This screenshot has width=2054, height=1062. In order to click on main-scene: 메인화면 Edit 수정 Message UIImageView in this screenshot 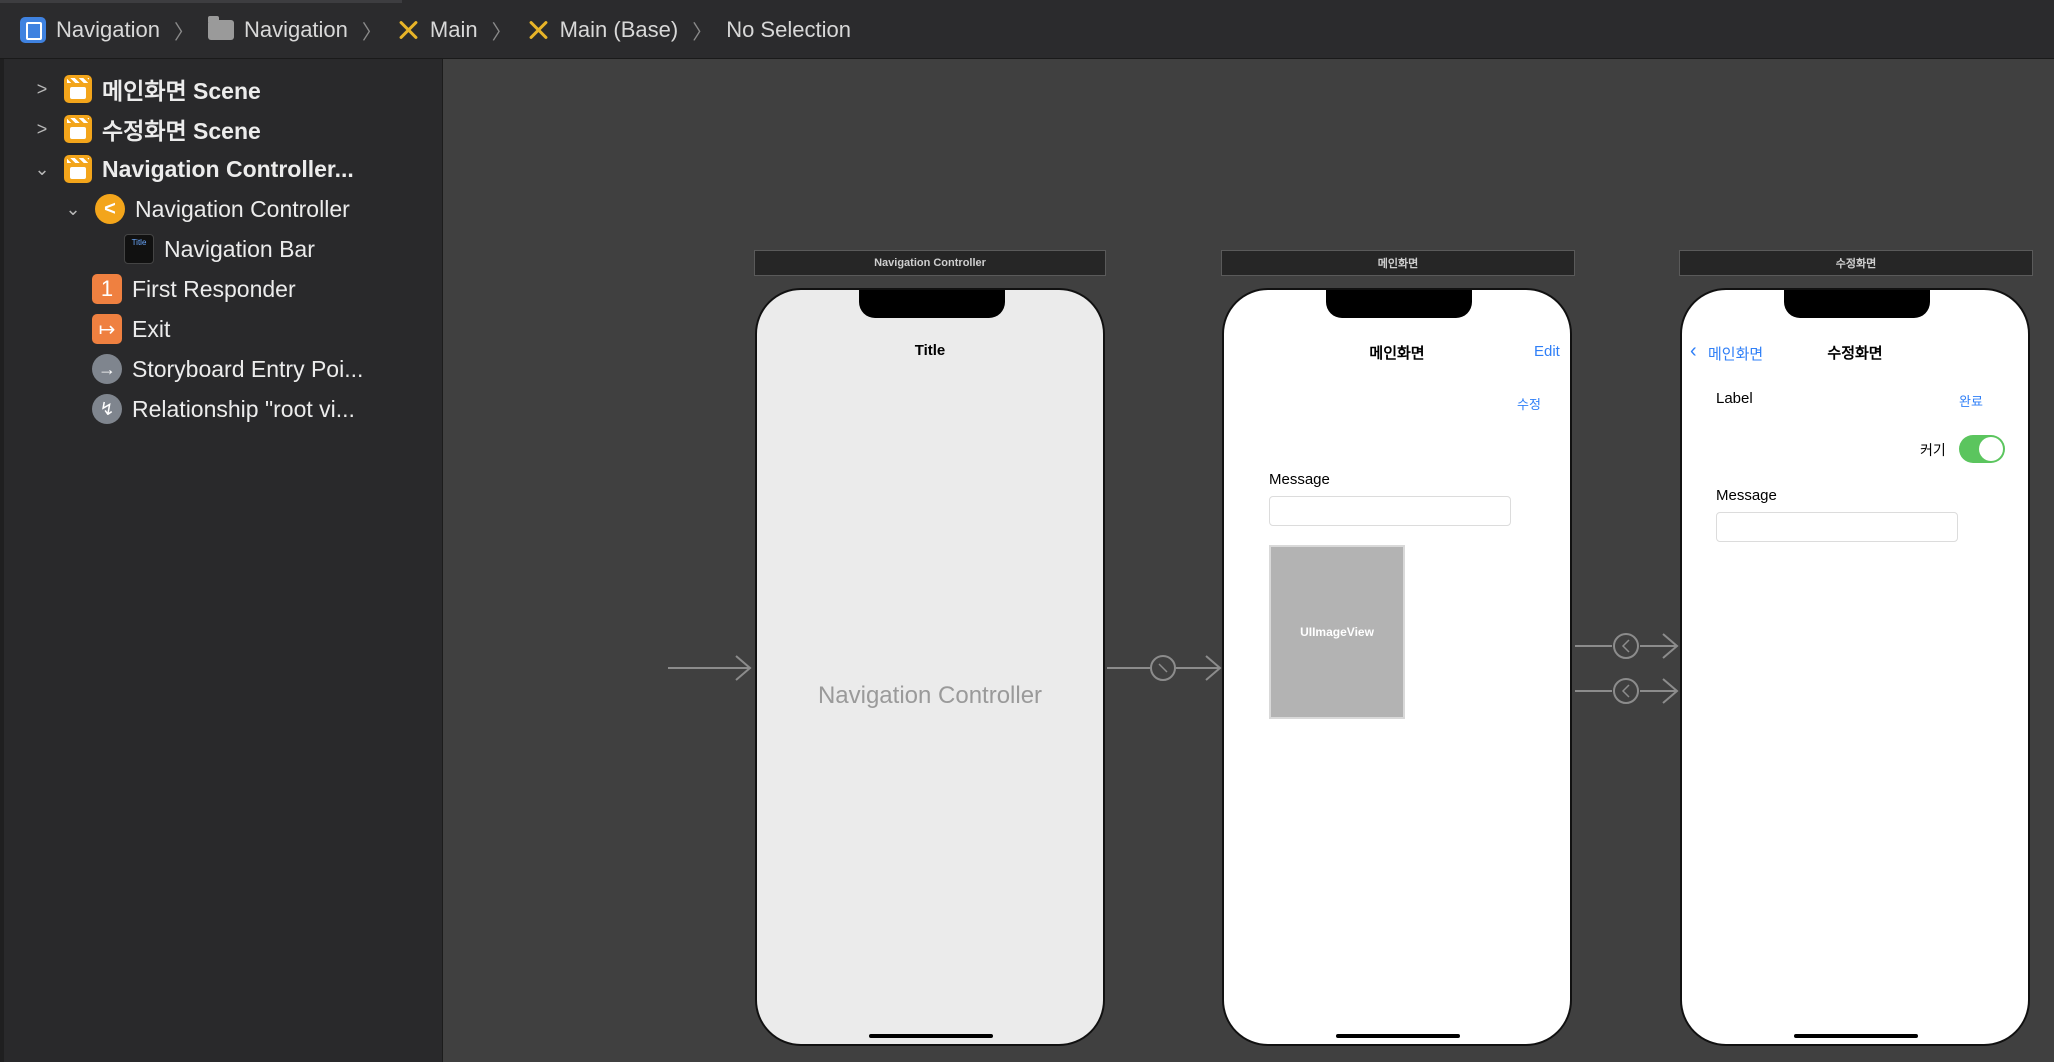, I will do `click(1397, 667)`.